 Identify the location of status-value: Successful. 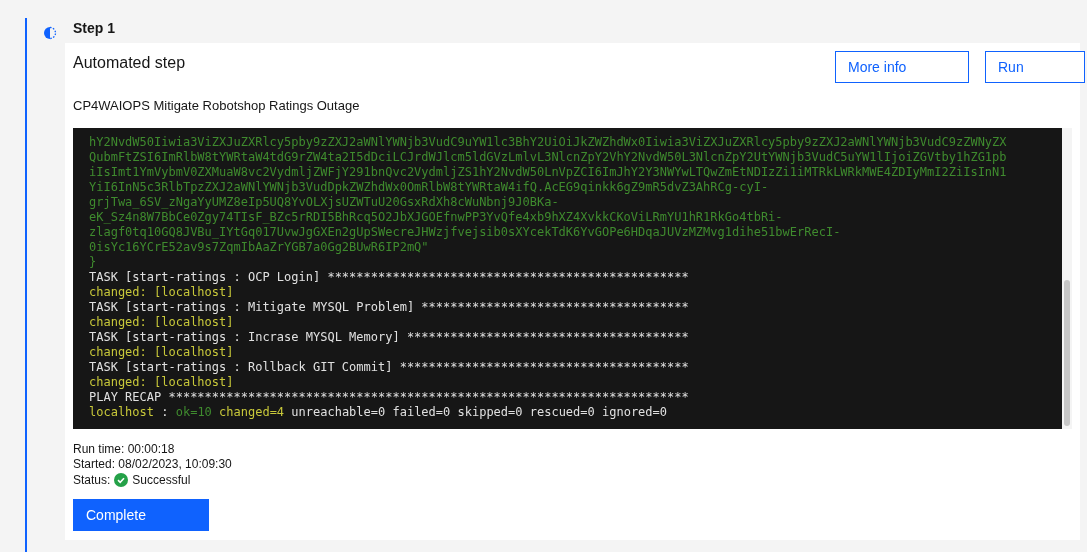
(161, 480).